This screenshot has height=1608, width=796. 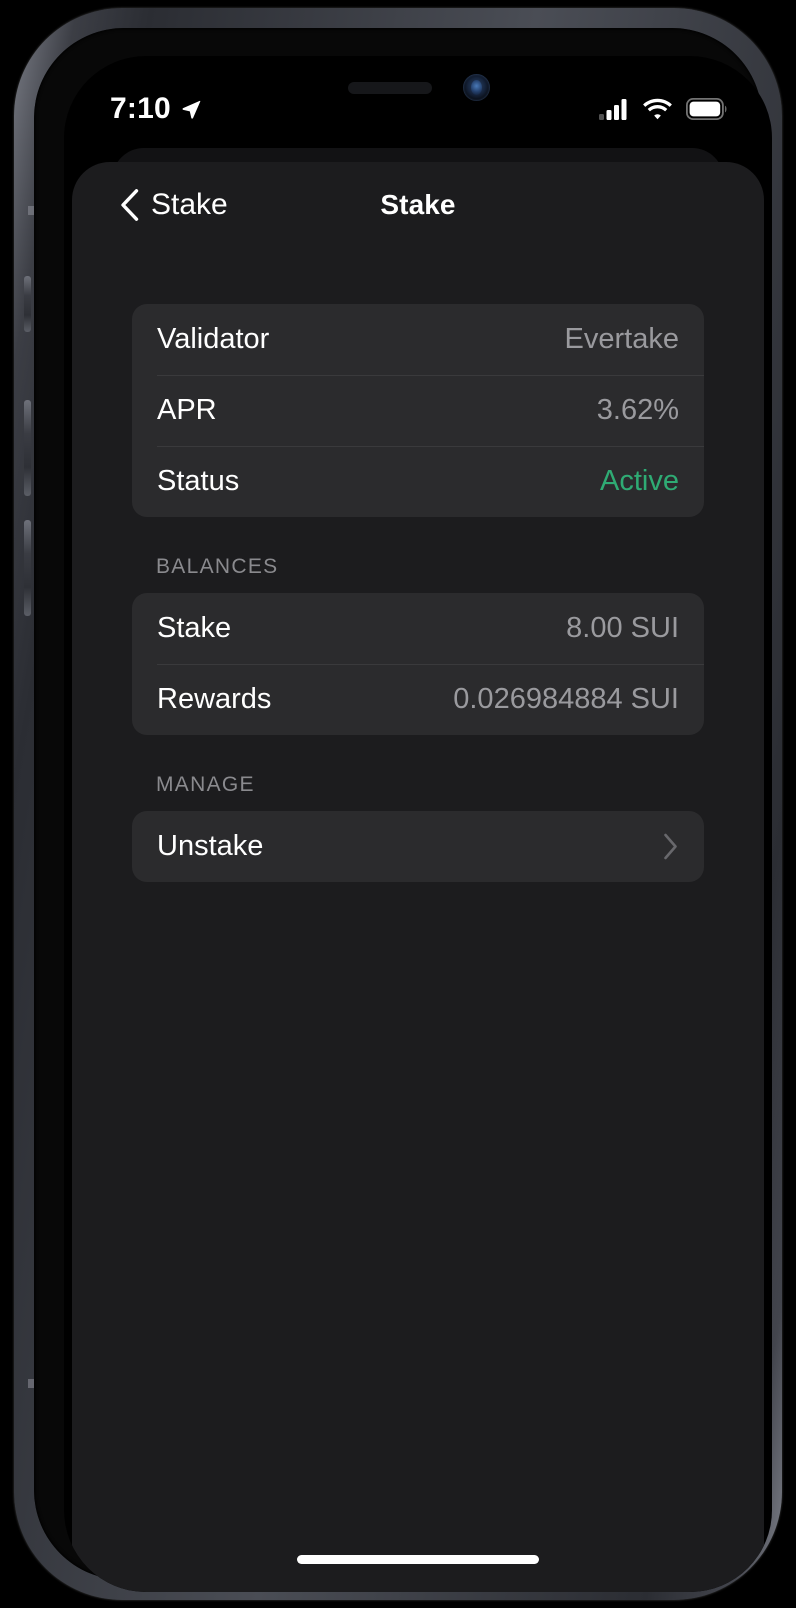 What do you see at coordinates (214, 699) in the screenshot?
I see `row-label: Rewards` at bounding box center [214, 699].